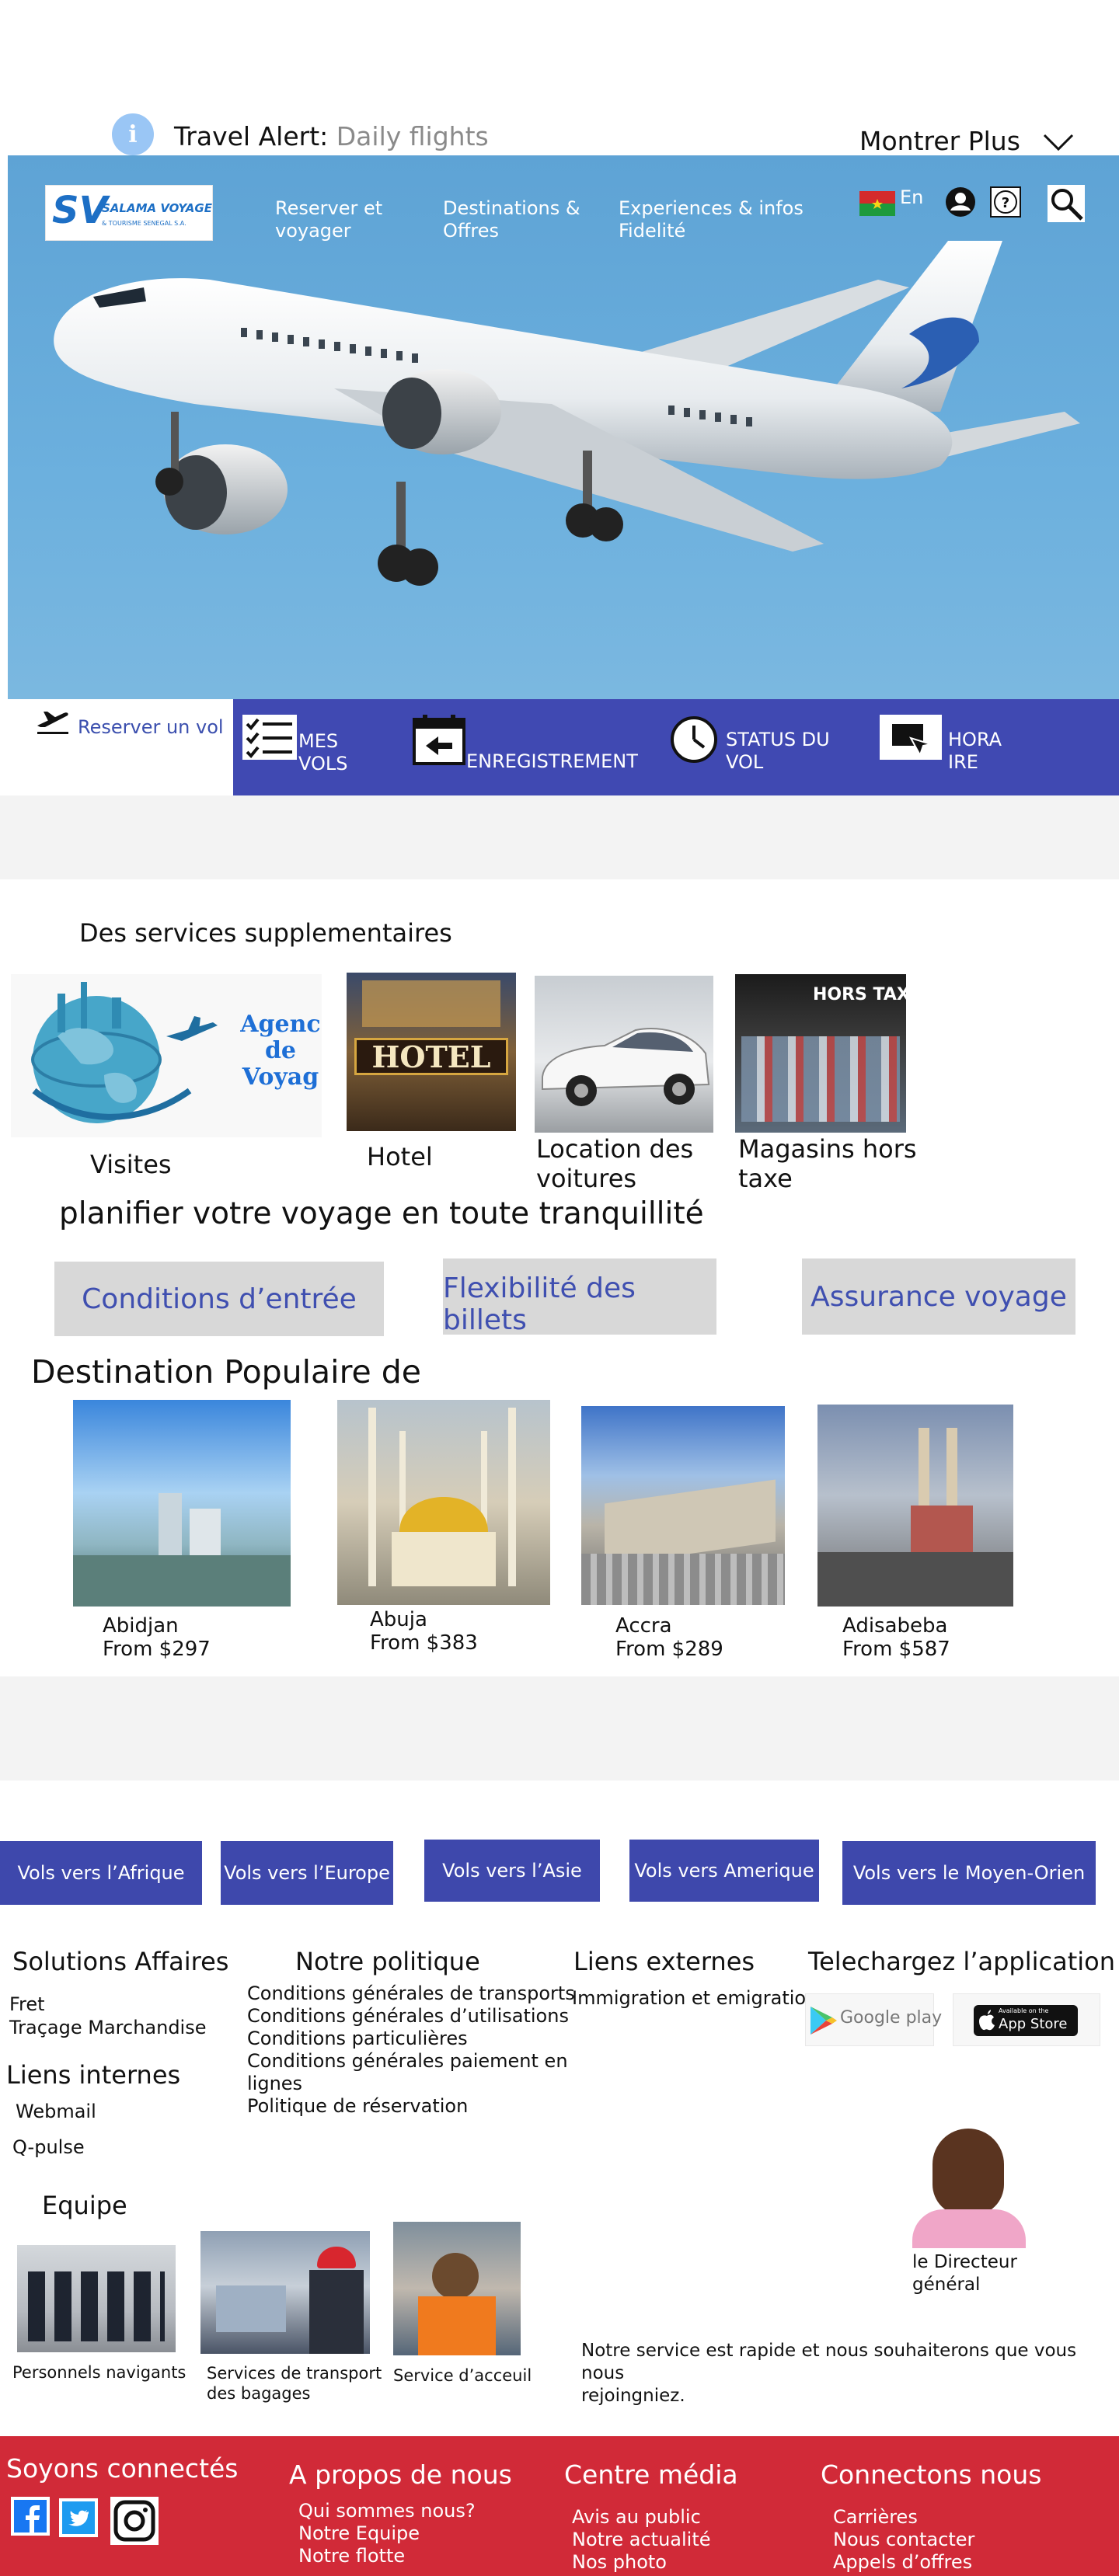  What do you see at coordinates (823, 2021) in the screenshot?
I see `google-play-icon` at bounding box center [823, 2021].